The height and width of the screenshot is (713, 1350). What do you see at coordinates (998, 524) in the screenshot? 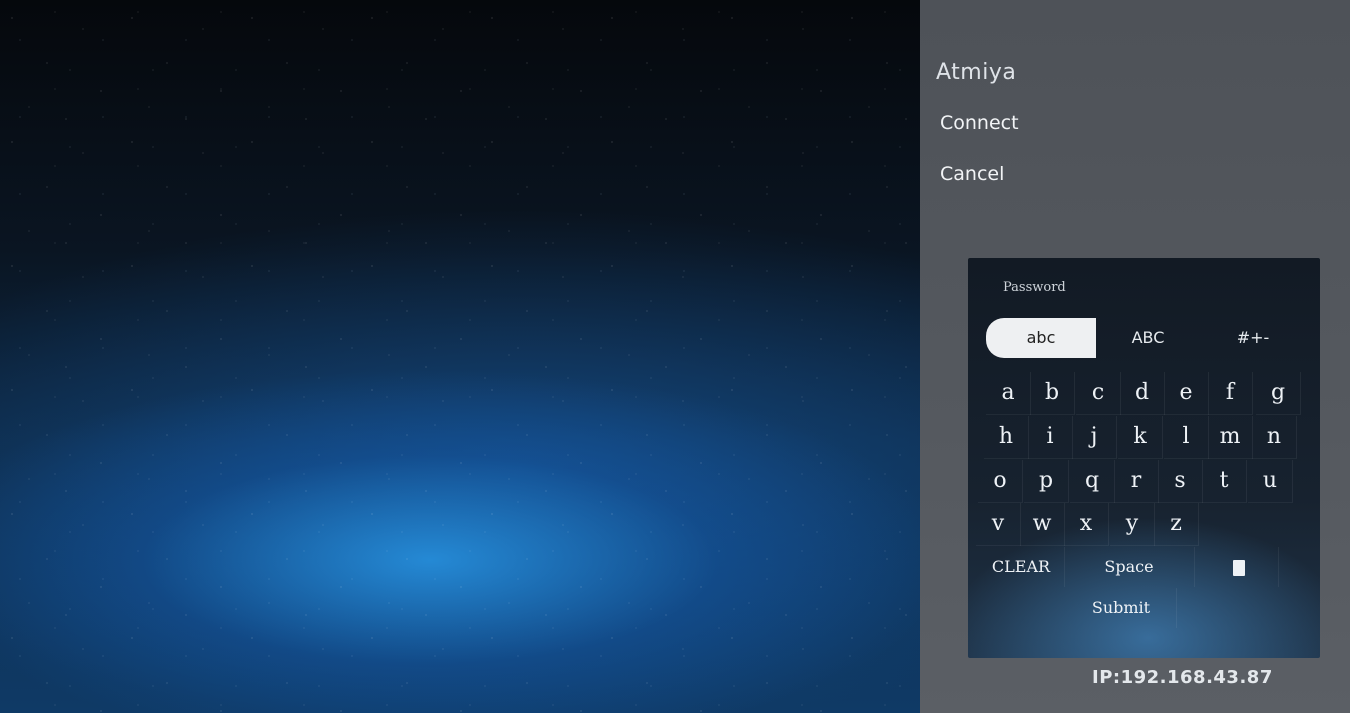
I see `key-v: v` at bounding box center [998, 524].